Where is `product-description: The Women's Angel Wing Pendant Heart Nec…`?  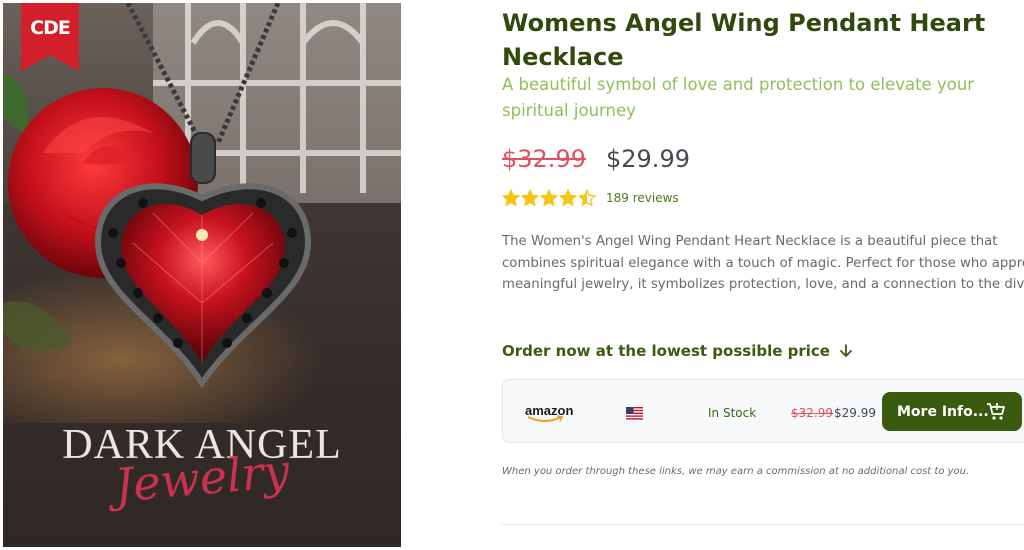 product-description: The Women's Angel Wing Pendant Heart Nec… is located at coordinates (763, 263).